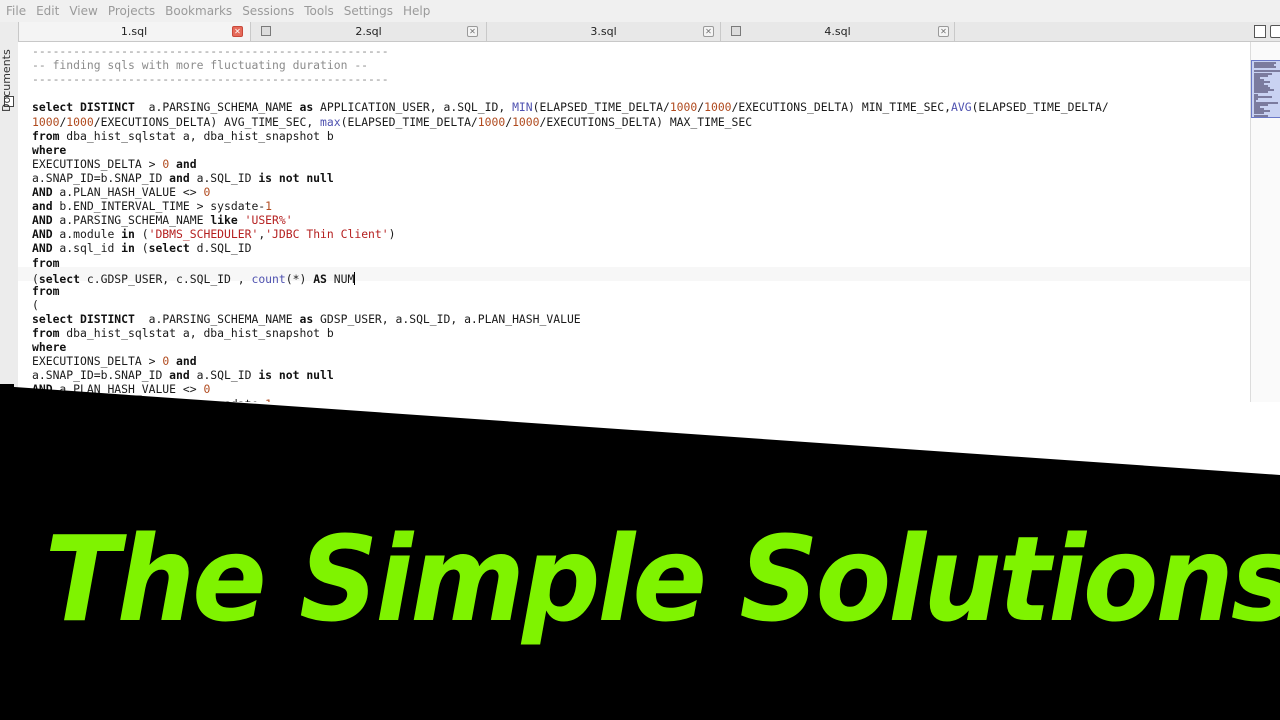  I want to click on code-line: AND a.sql_id in (select d.SQL_ID, so click(141, 248).